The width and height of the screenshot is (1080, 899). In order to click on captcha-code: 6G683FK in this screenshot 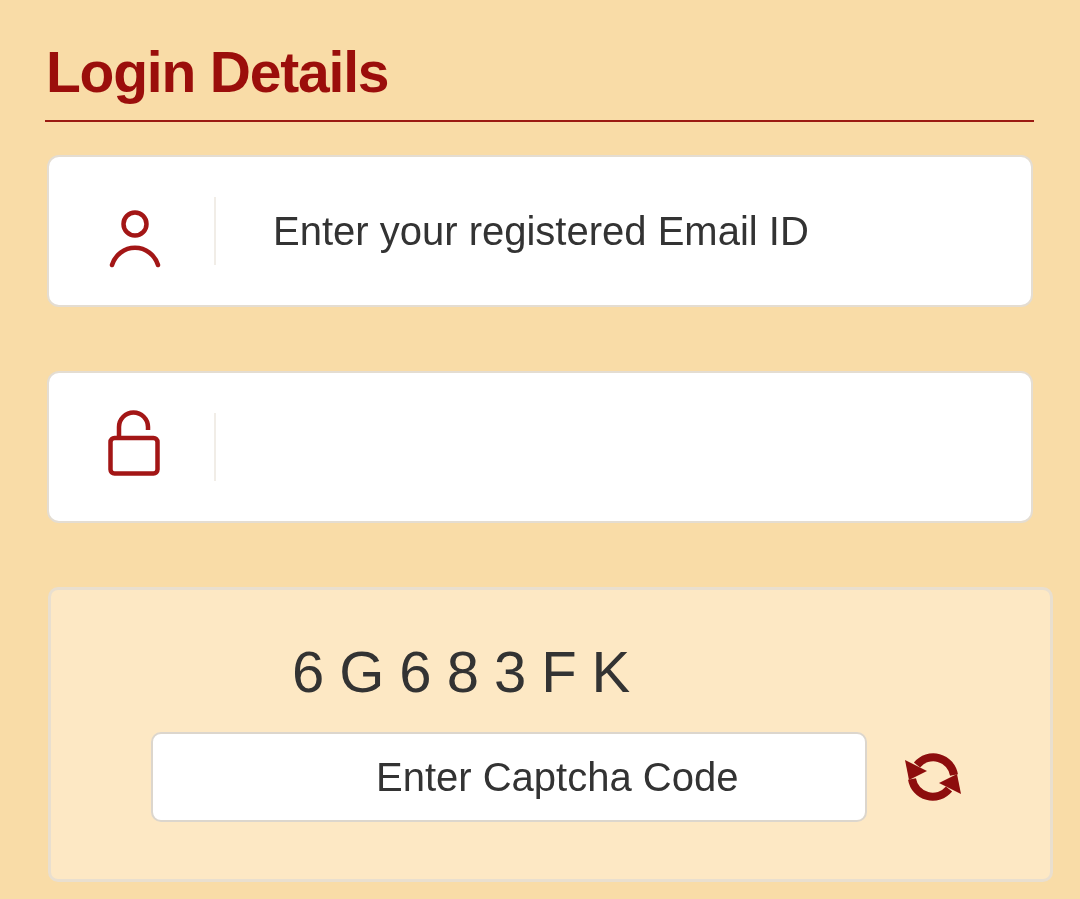, I will do `click(469, 672)`.